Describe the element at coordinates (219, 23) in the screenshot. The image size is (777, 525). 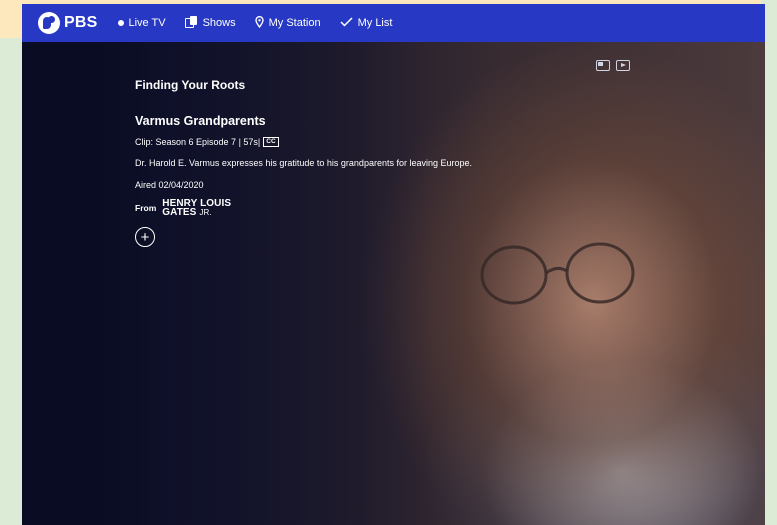
I see `nav-shows-label: Shows` at that location.